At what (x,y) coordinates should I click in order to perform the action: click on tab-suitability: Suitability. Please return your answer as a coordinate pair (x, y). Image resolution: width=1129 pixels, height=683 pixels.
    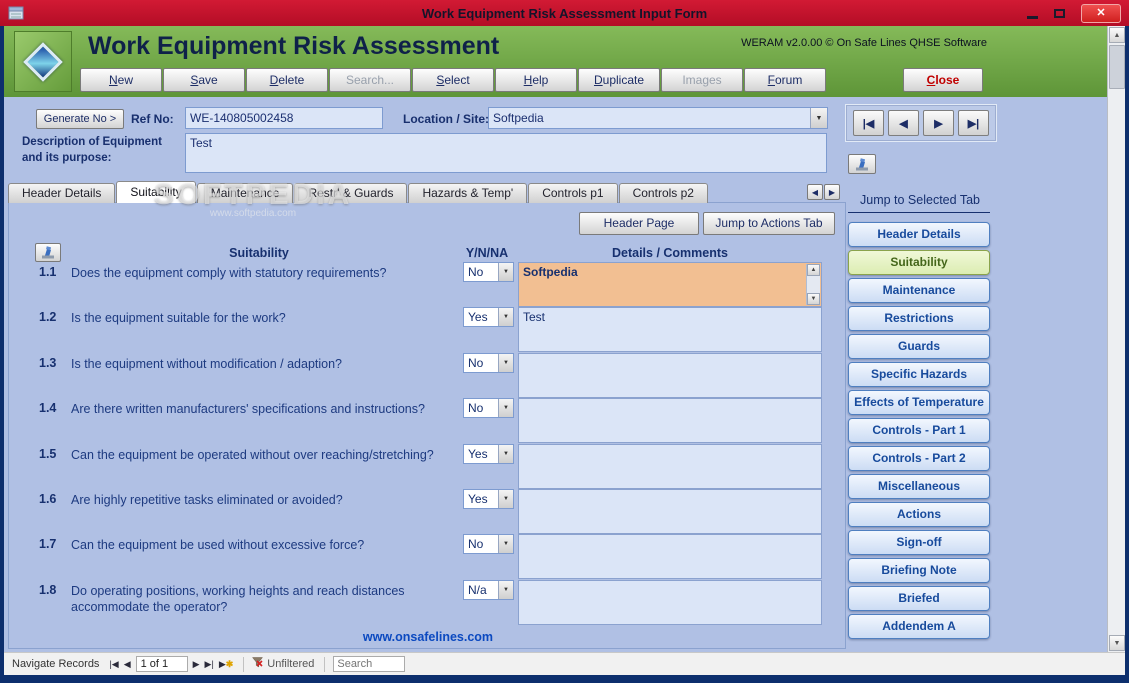
    Looking at the image, I should click on (156, 192).